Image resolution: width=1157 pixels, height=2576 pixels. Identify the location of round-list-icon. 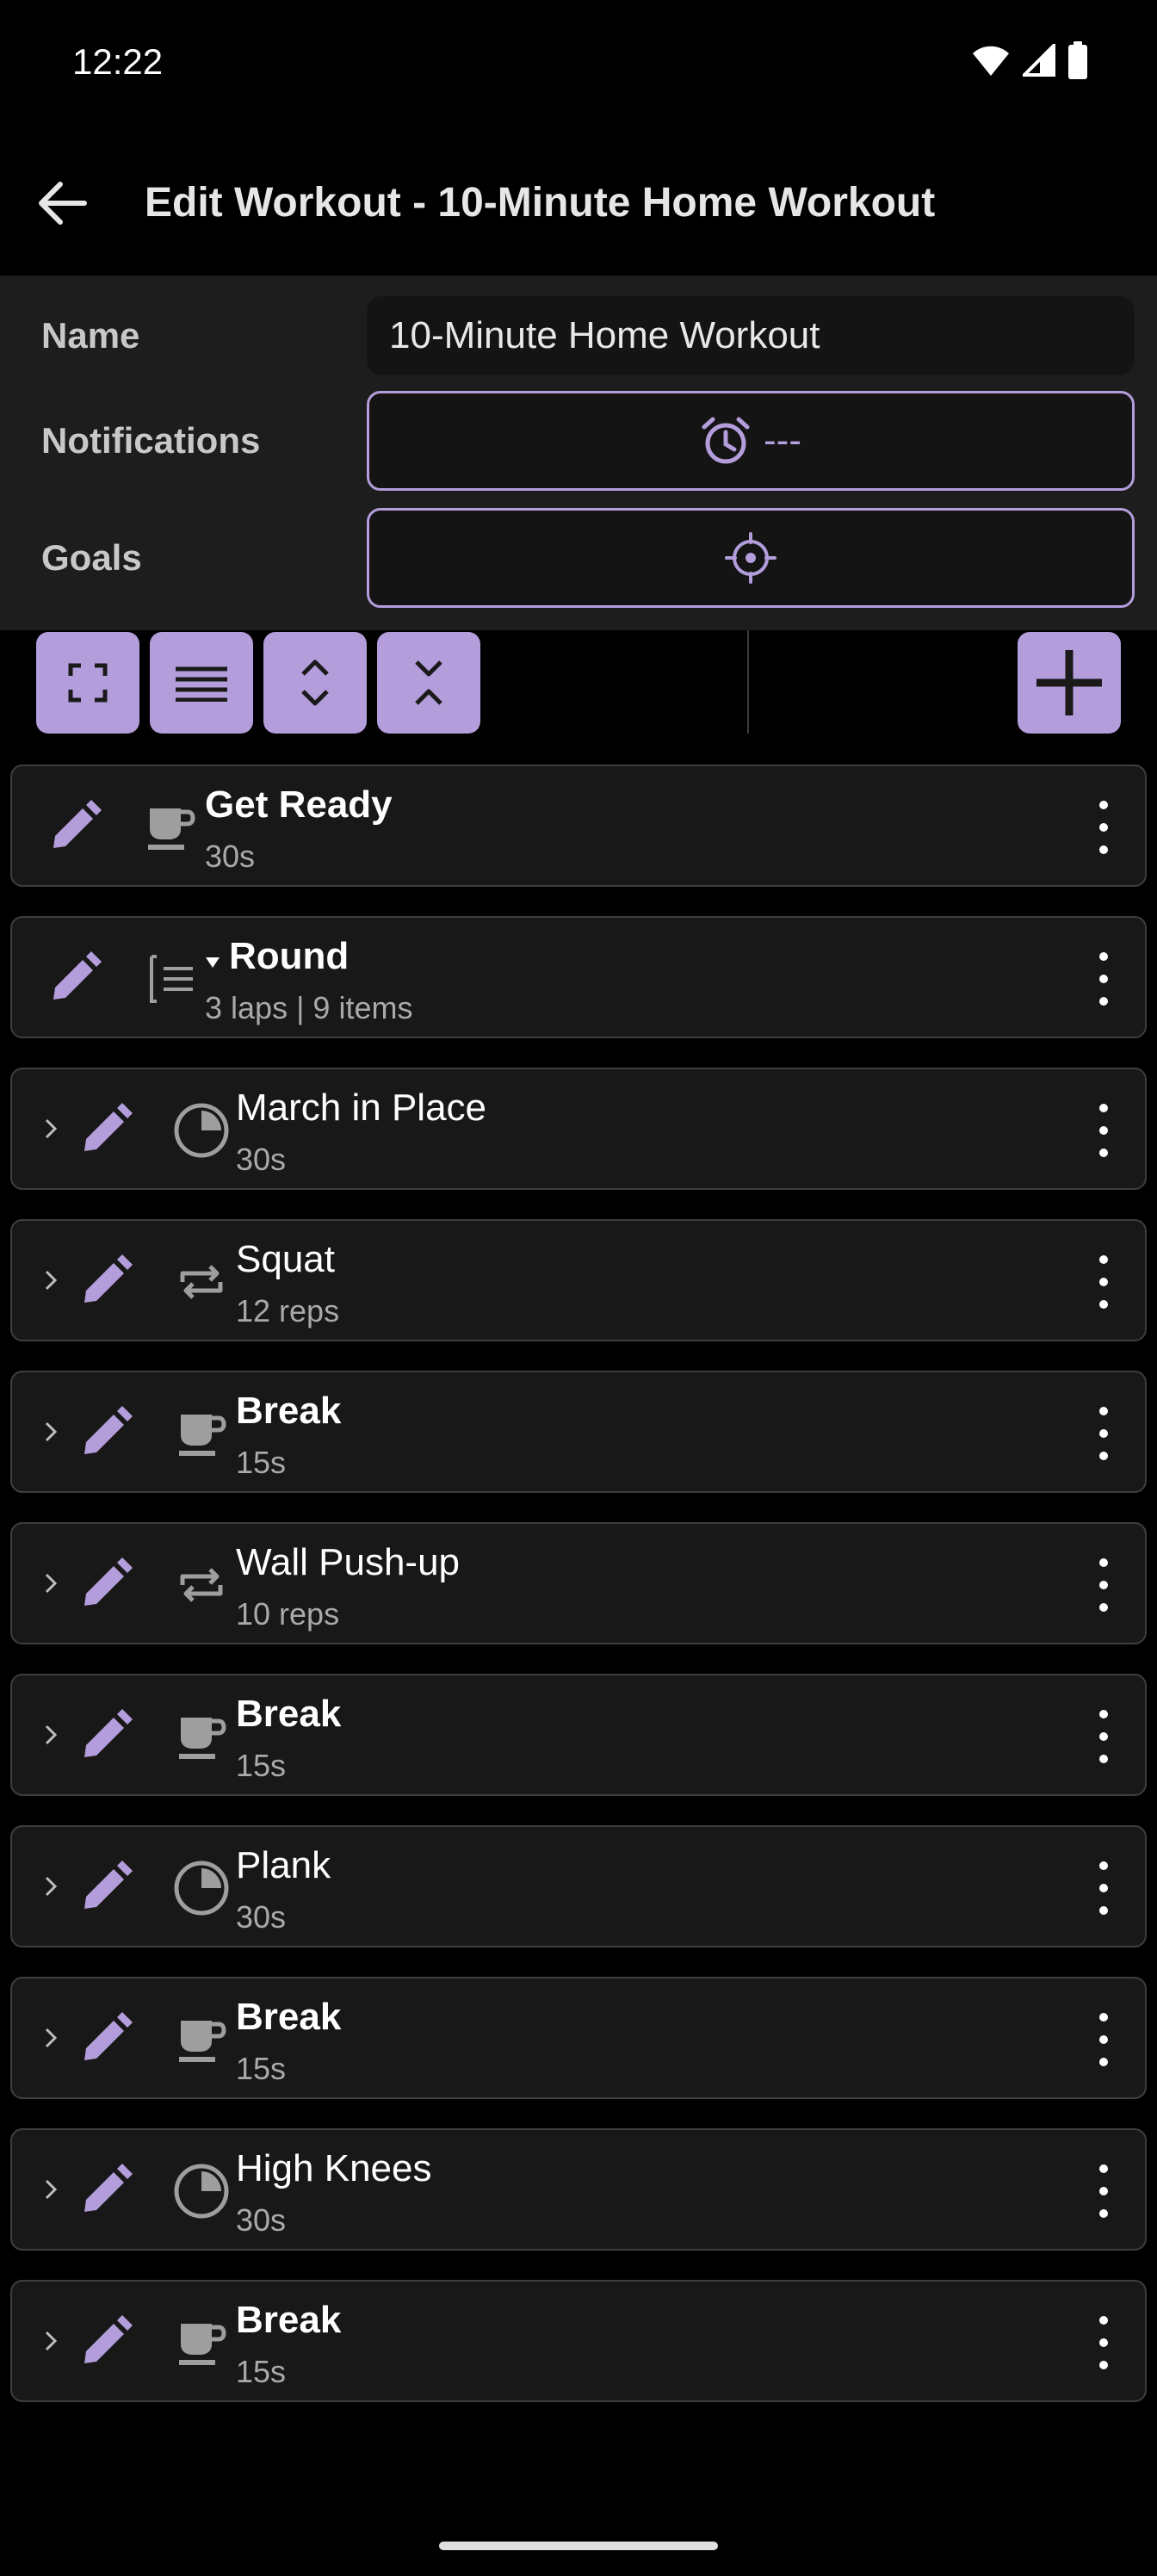
(171, 979).